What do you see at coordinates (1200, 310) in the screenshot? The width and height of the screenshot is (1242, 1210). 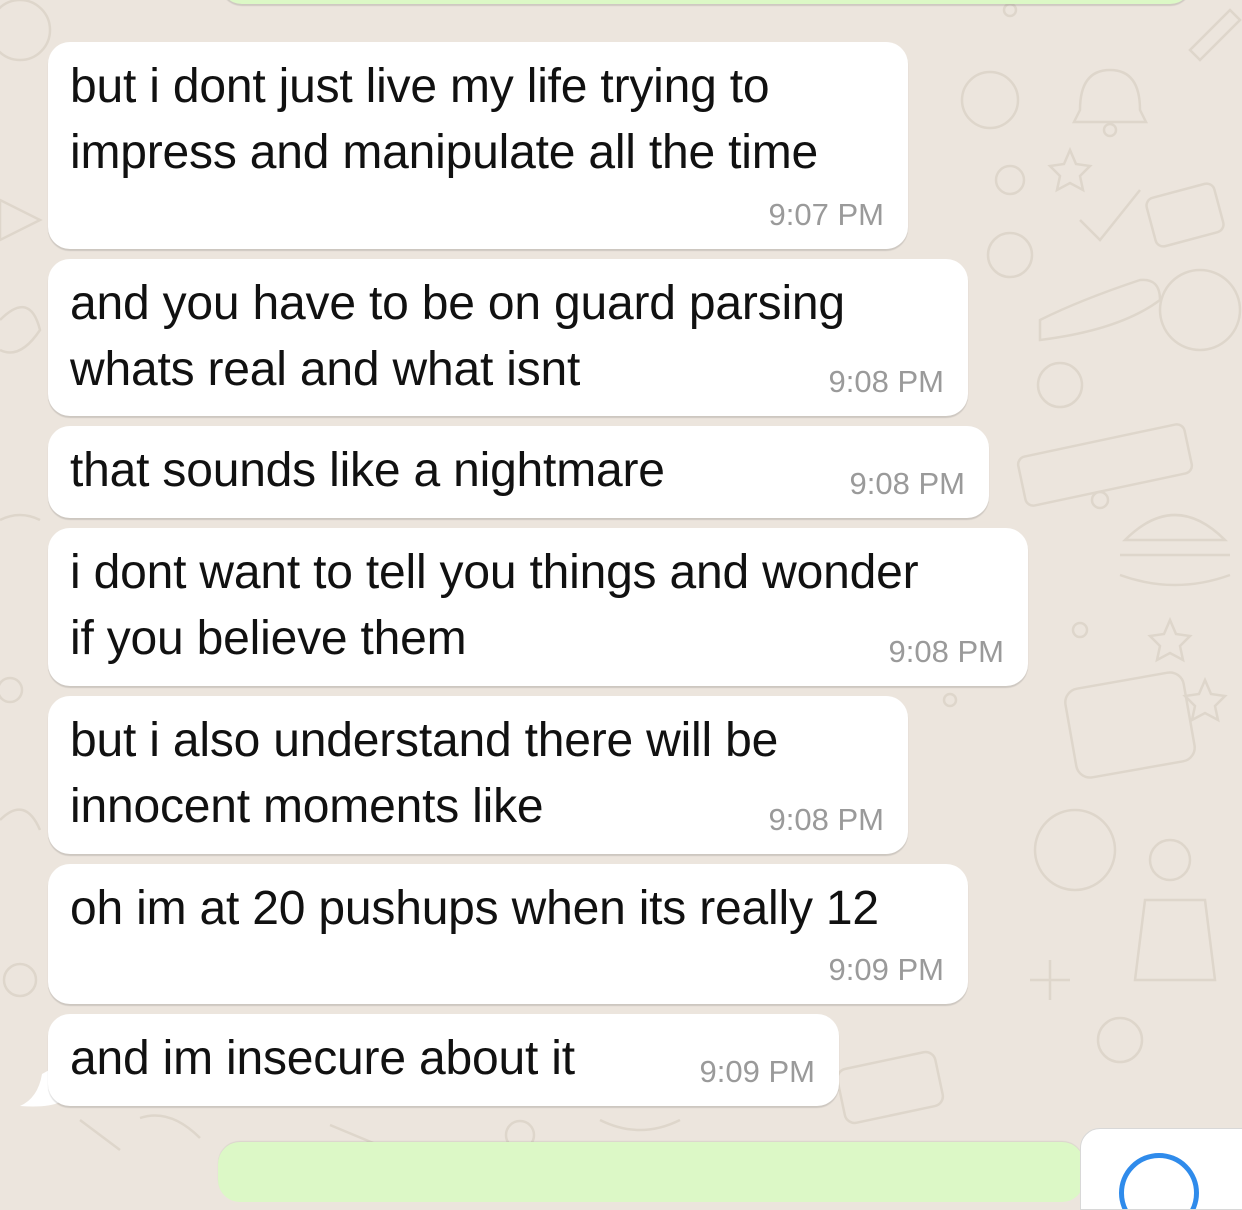 I see `doodle-avatar-icon` at bounding box center [1200, 310].